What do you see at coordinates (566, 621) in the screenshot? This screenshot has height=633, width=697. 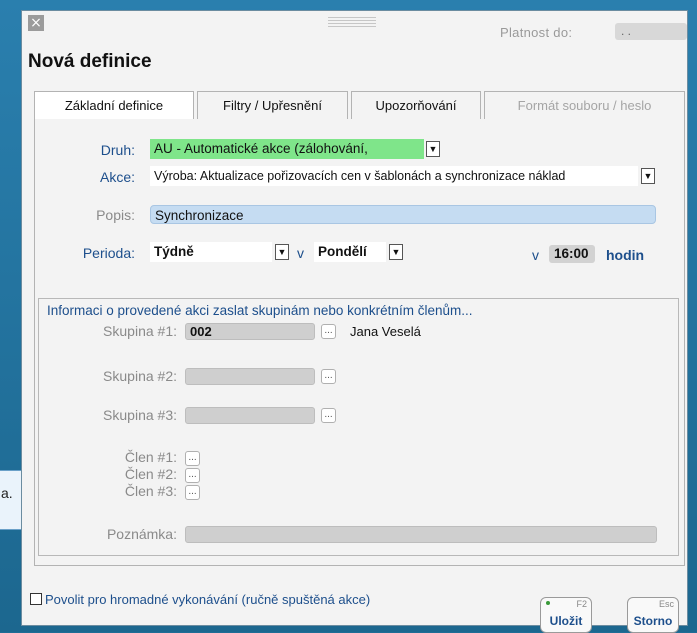 I see `save-label: Uložit` at bounding box center [566, 621].